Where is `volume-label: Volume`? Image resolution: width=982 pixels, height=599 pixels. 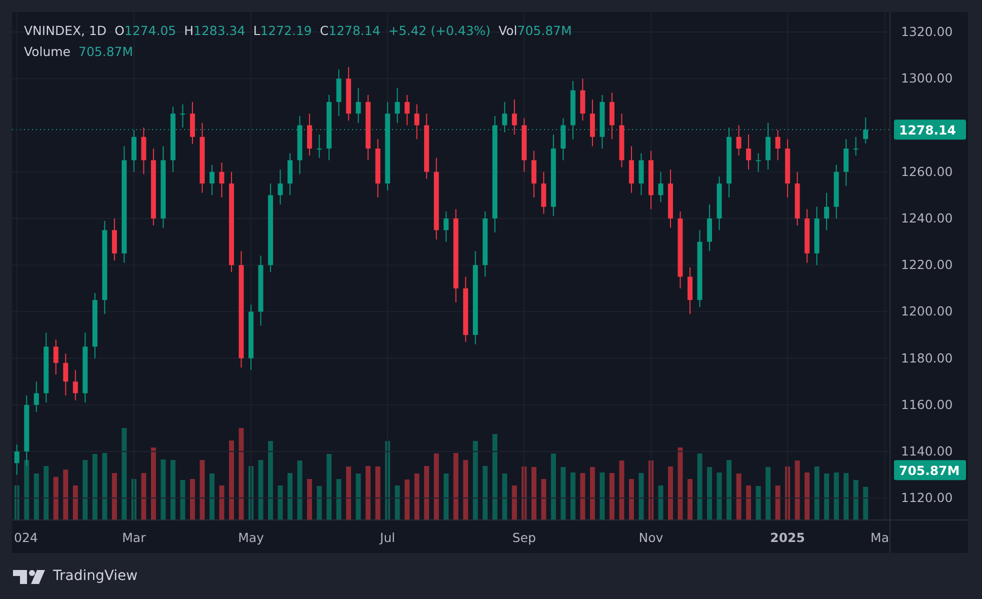
volume-label: Volume is located at coordinates (47, 52).